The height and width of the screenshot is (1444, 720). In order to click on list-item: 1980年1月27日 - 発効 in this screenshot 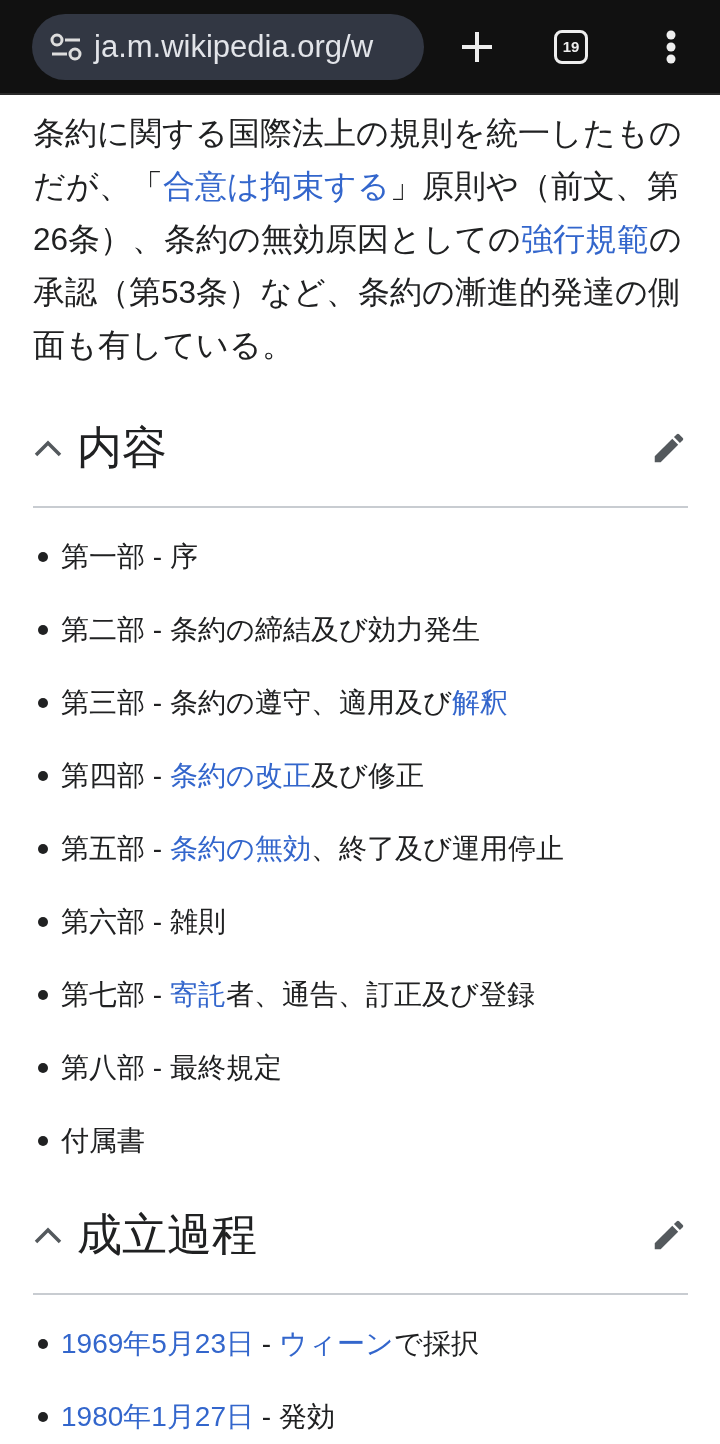, I will do `click(198, 1416)`.